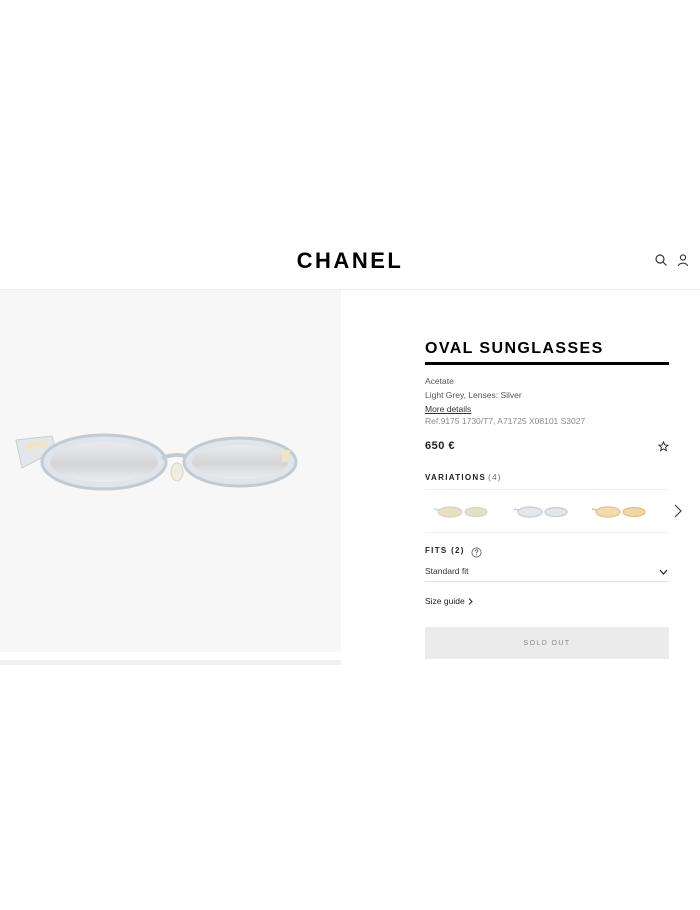  I want to click on image-scroll-track, so click(170, 662).